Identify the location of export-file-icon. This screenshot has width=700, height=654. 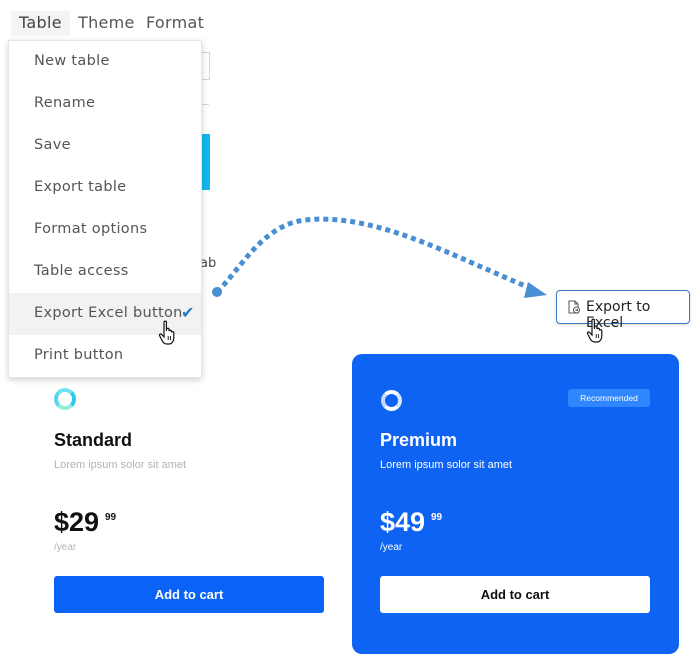
(574, 307).